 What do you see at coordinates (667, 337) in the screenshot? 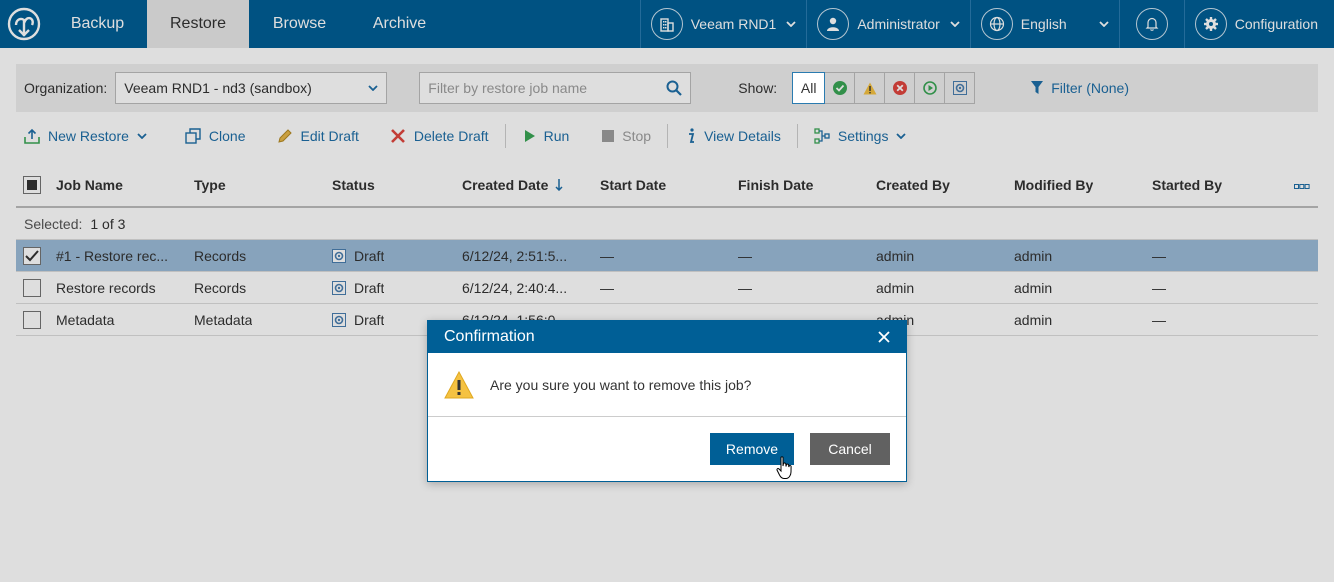
I see `dialog-header: Confirmation` at bounding box center [667, 337].